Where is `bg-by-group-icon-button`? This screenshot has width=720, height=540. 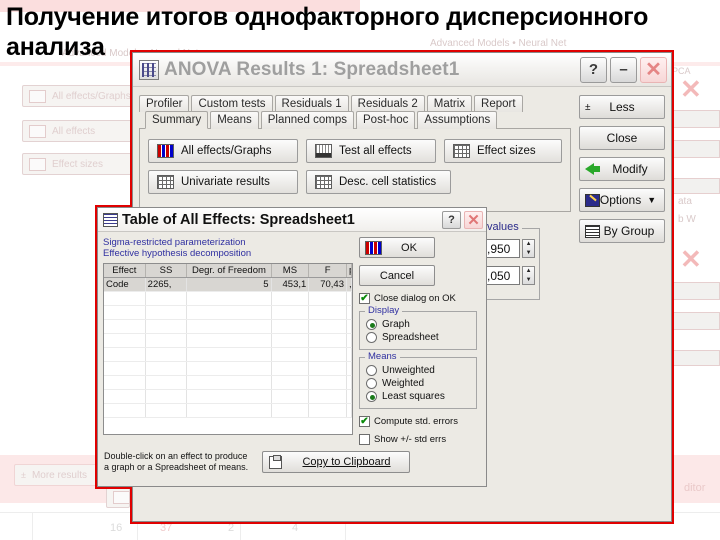
bg-by-group-icon-button is located at coordinates (118, 497).